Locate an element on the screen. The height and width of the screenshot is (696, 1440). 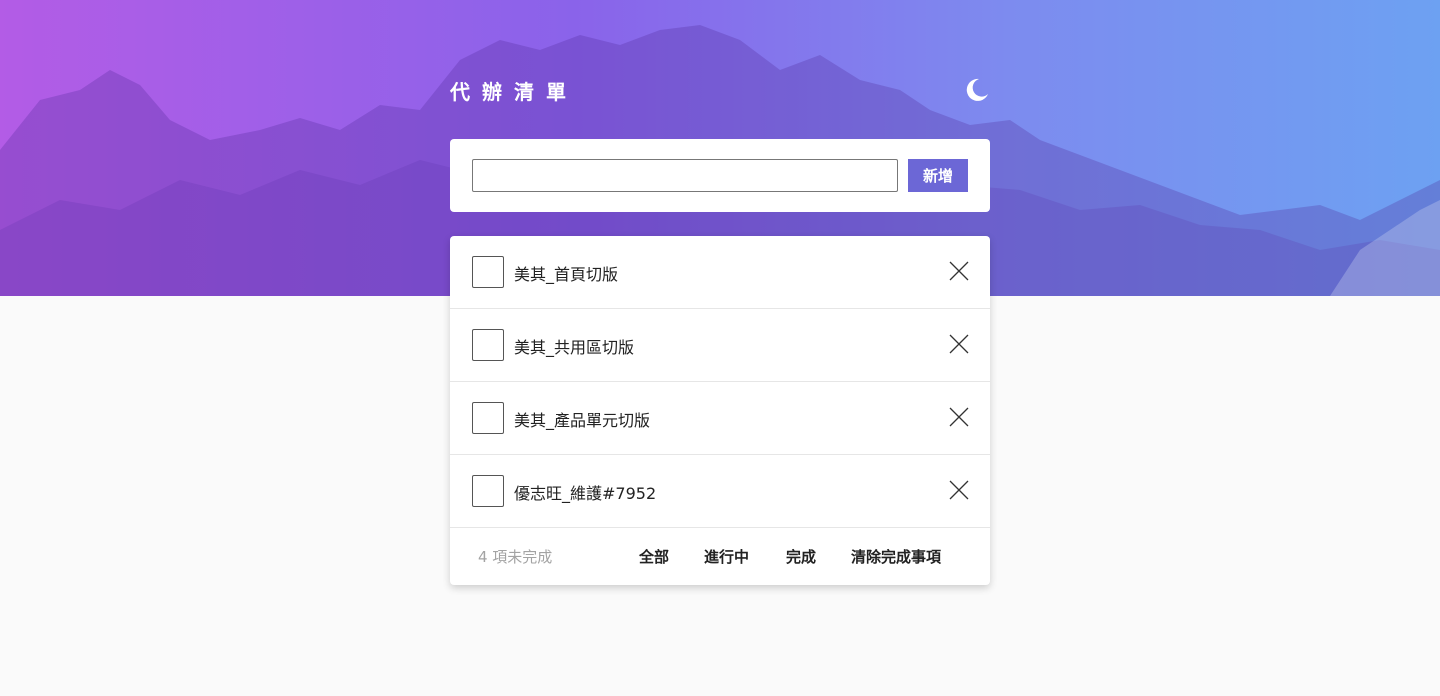
todo-text: 美其_產品單元切版 is located at coordinates (582, 420).